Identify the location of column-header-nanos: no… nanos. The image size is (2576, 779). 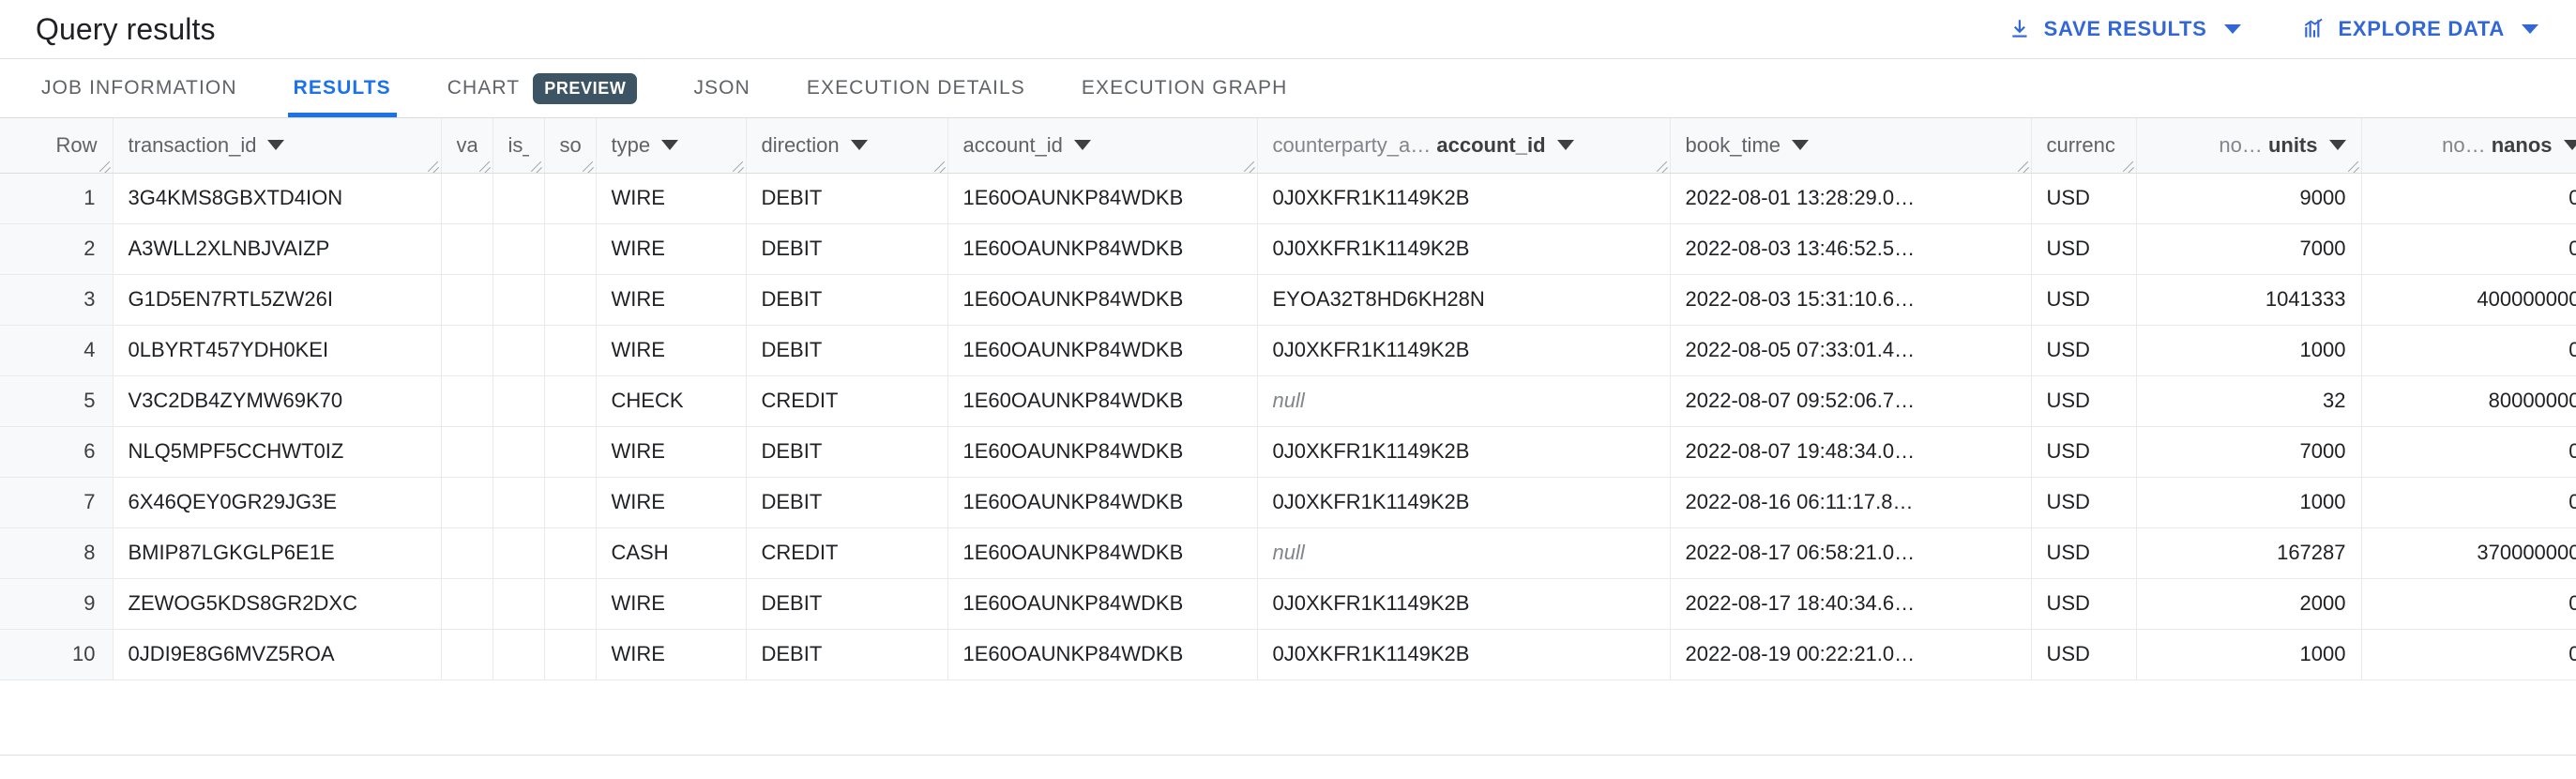
(2468, 146).